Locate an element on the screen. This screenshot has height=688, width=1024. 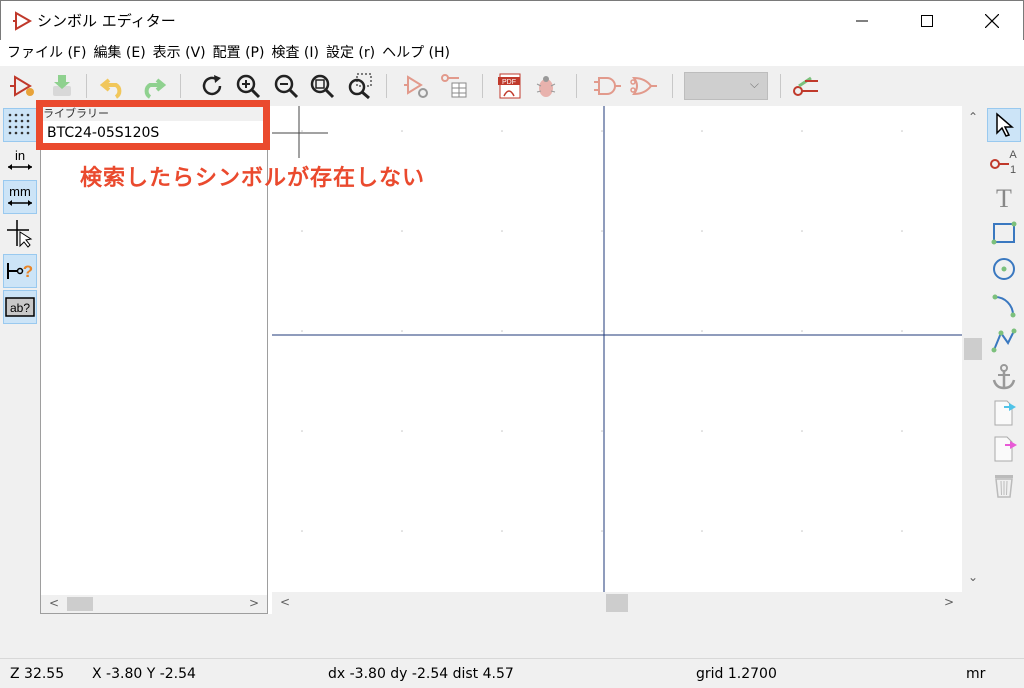
close-button is located at coordinates (992, 21).